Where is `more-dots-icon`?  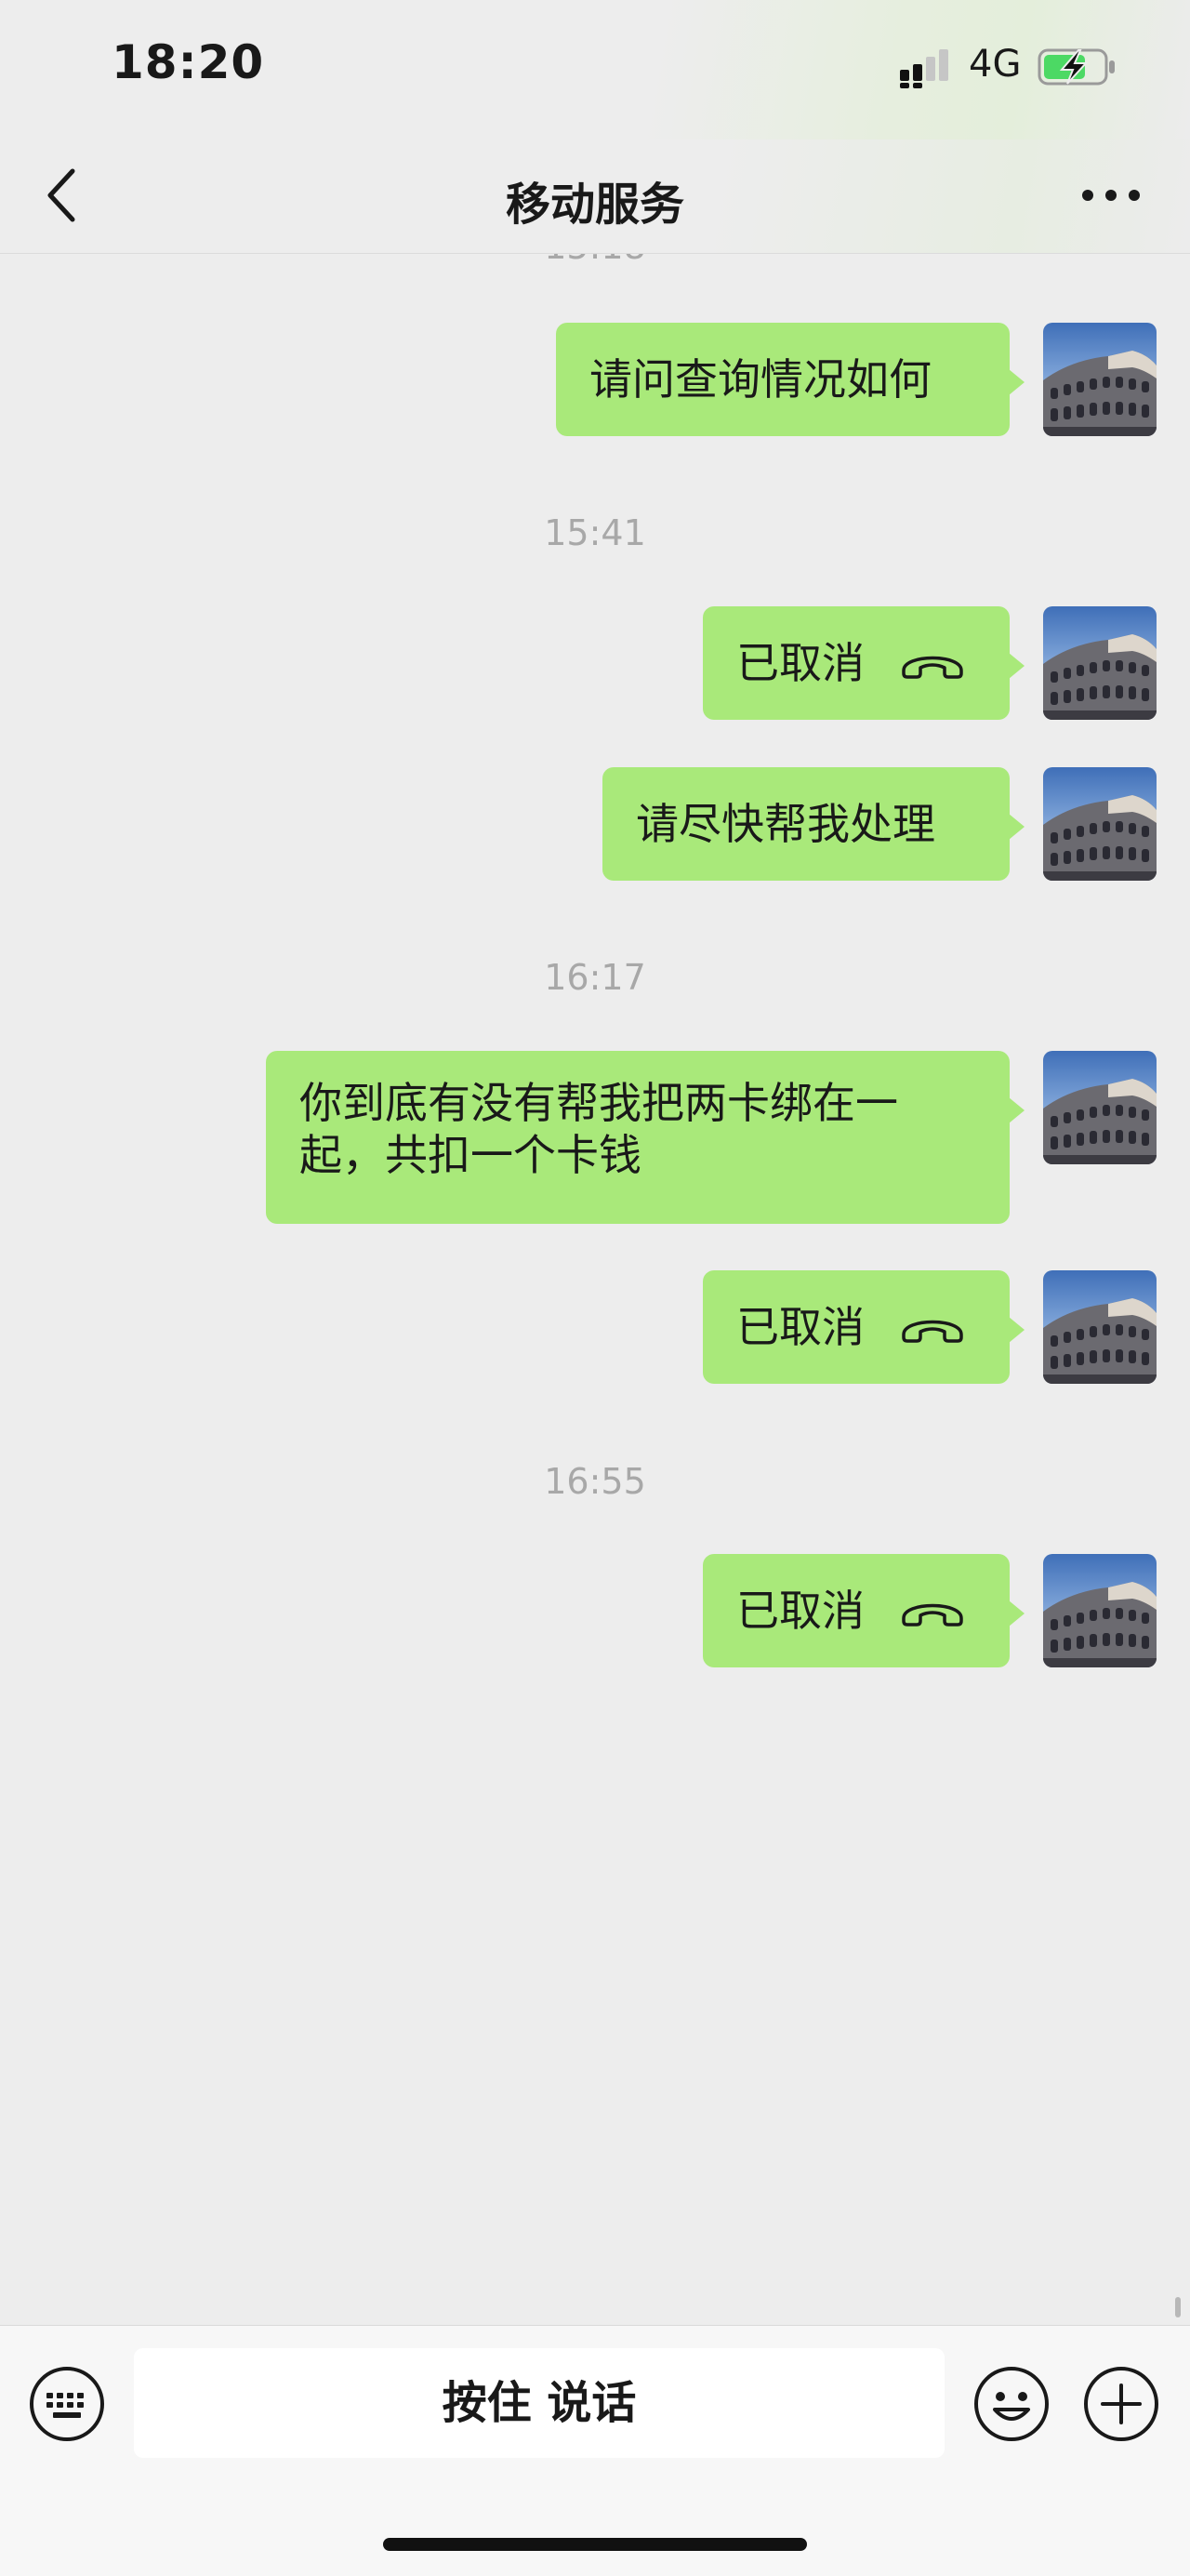
more-dots-icon is located at coordinates (1111, 195).